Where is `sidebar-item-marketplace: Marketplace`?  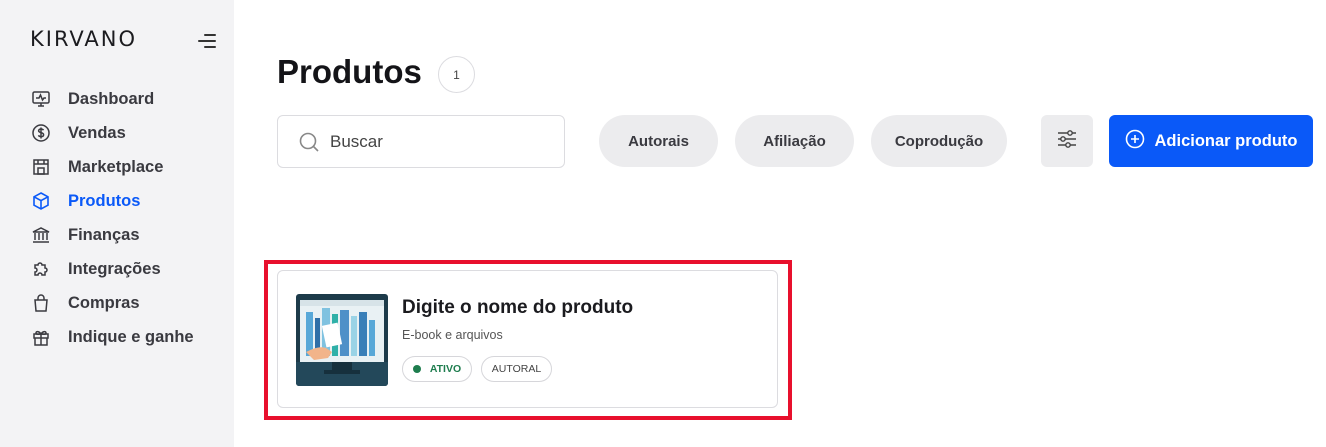 sidebar-item-marketplace: Marketplace is located at coordinates (112, 167).